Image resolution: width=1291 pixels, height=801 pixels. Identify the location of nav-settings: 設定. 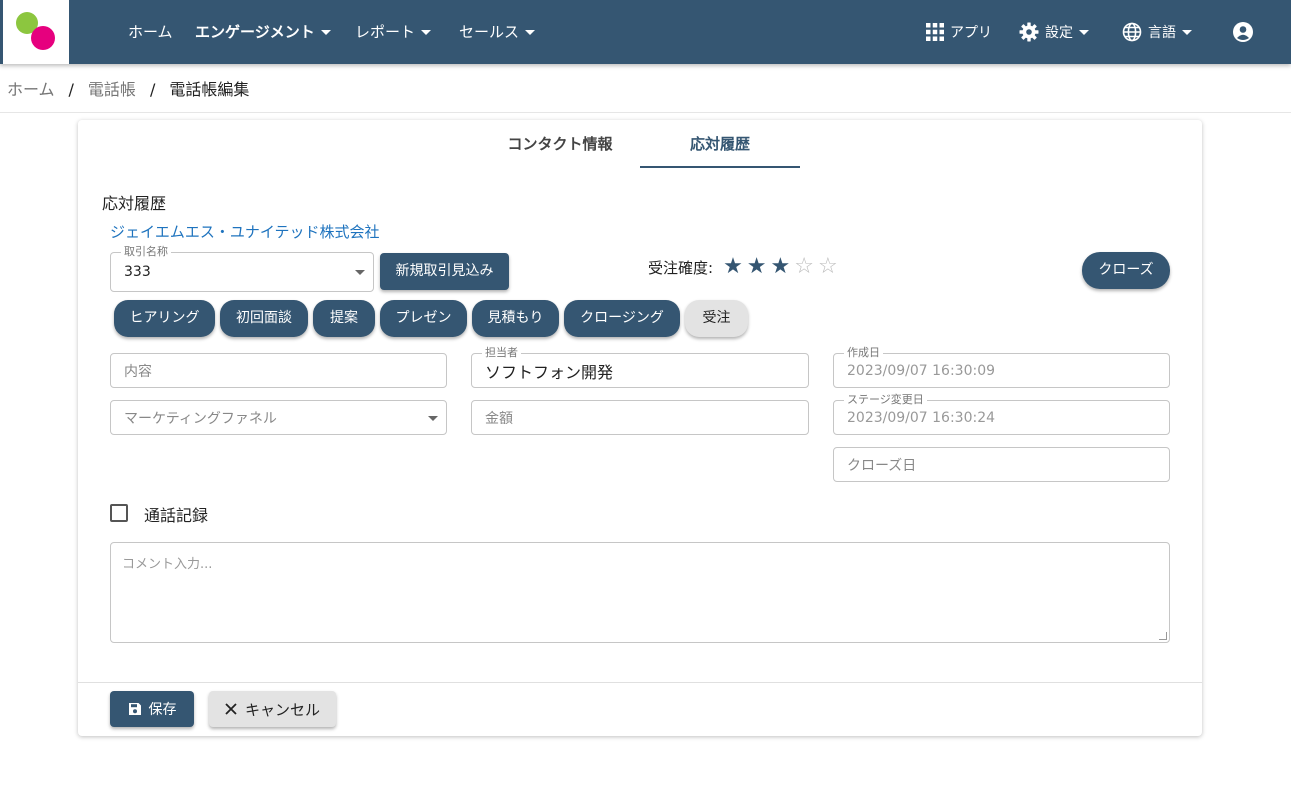
(1054, 32).